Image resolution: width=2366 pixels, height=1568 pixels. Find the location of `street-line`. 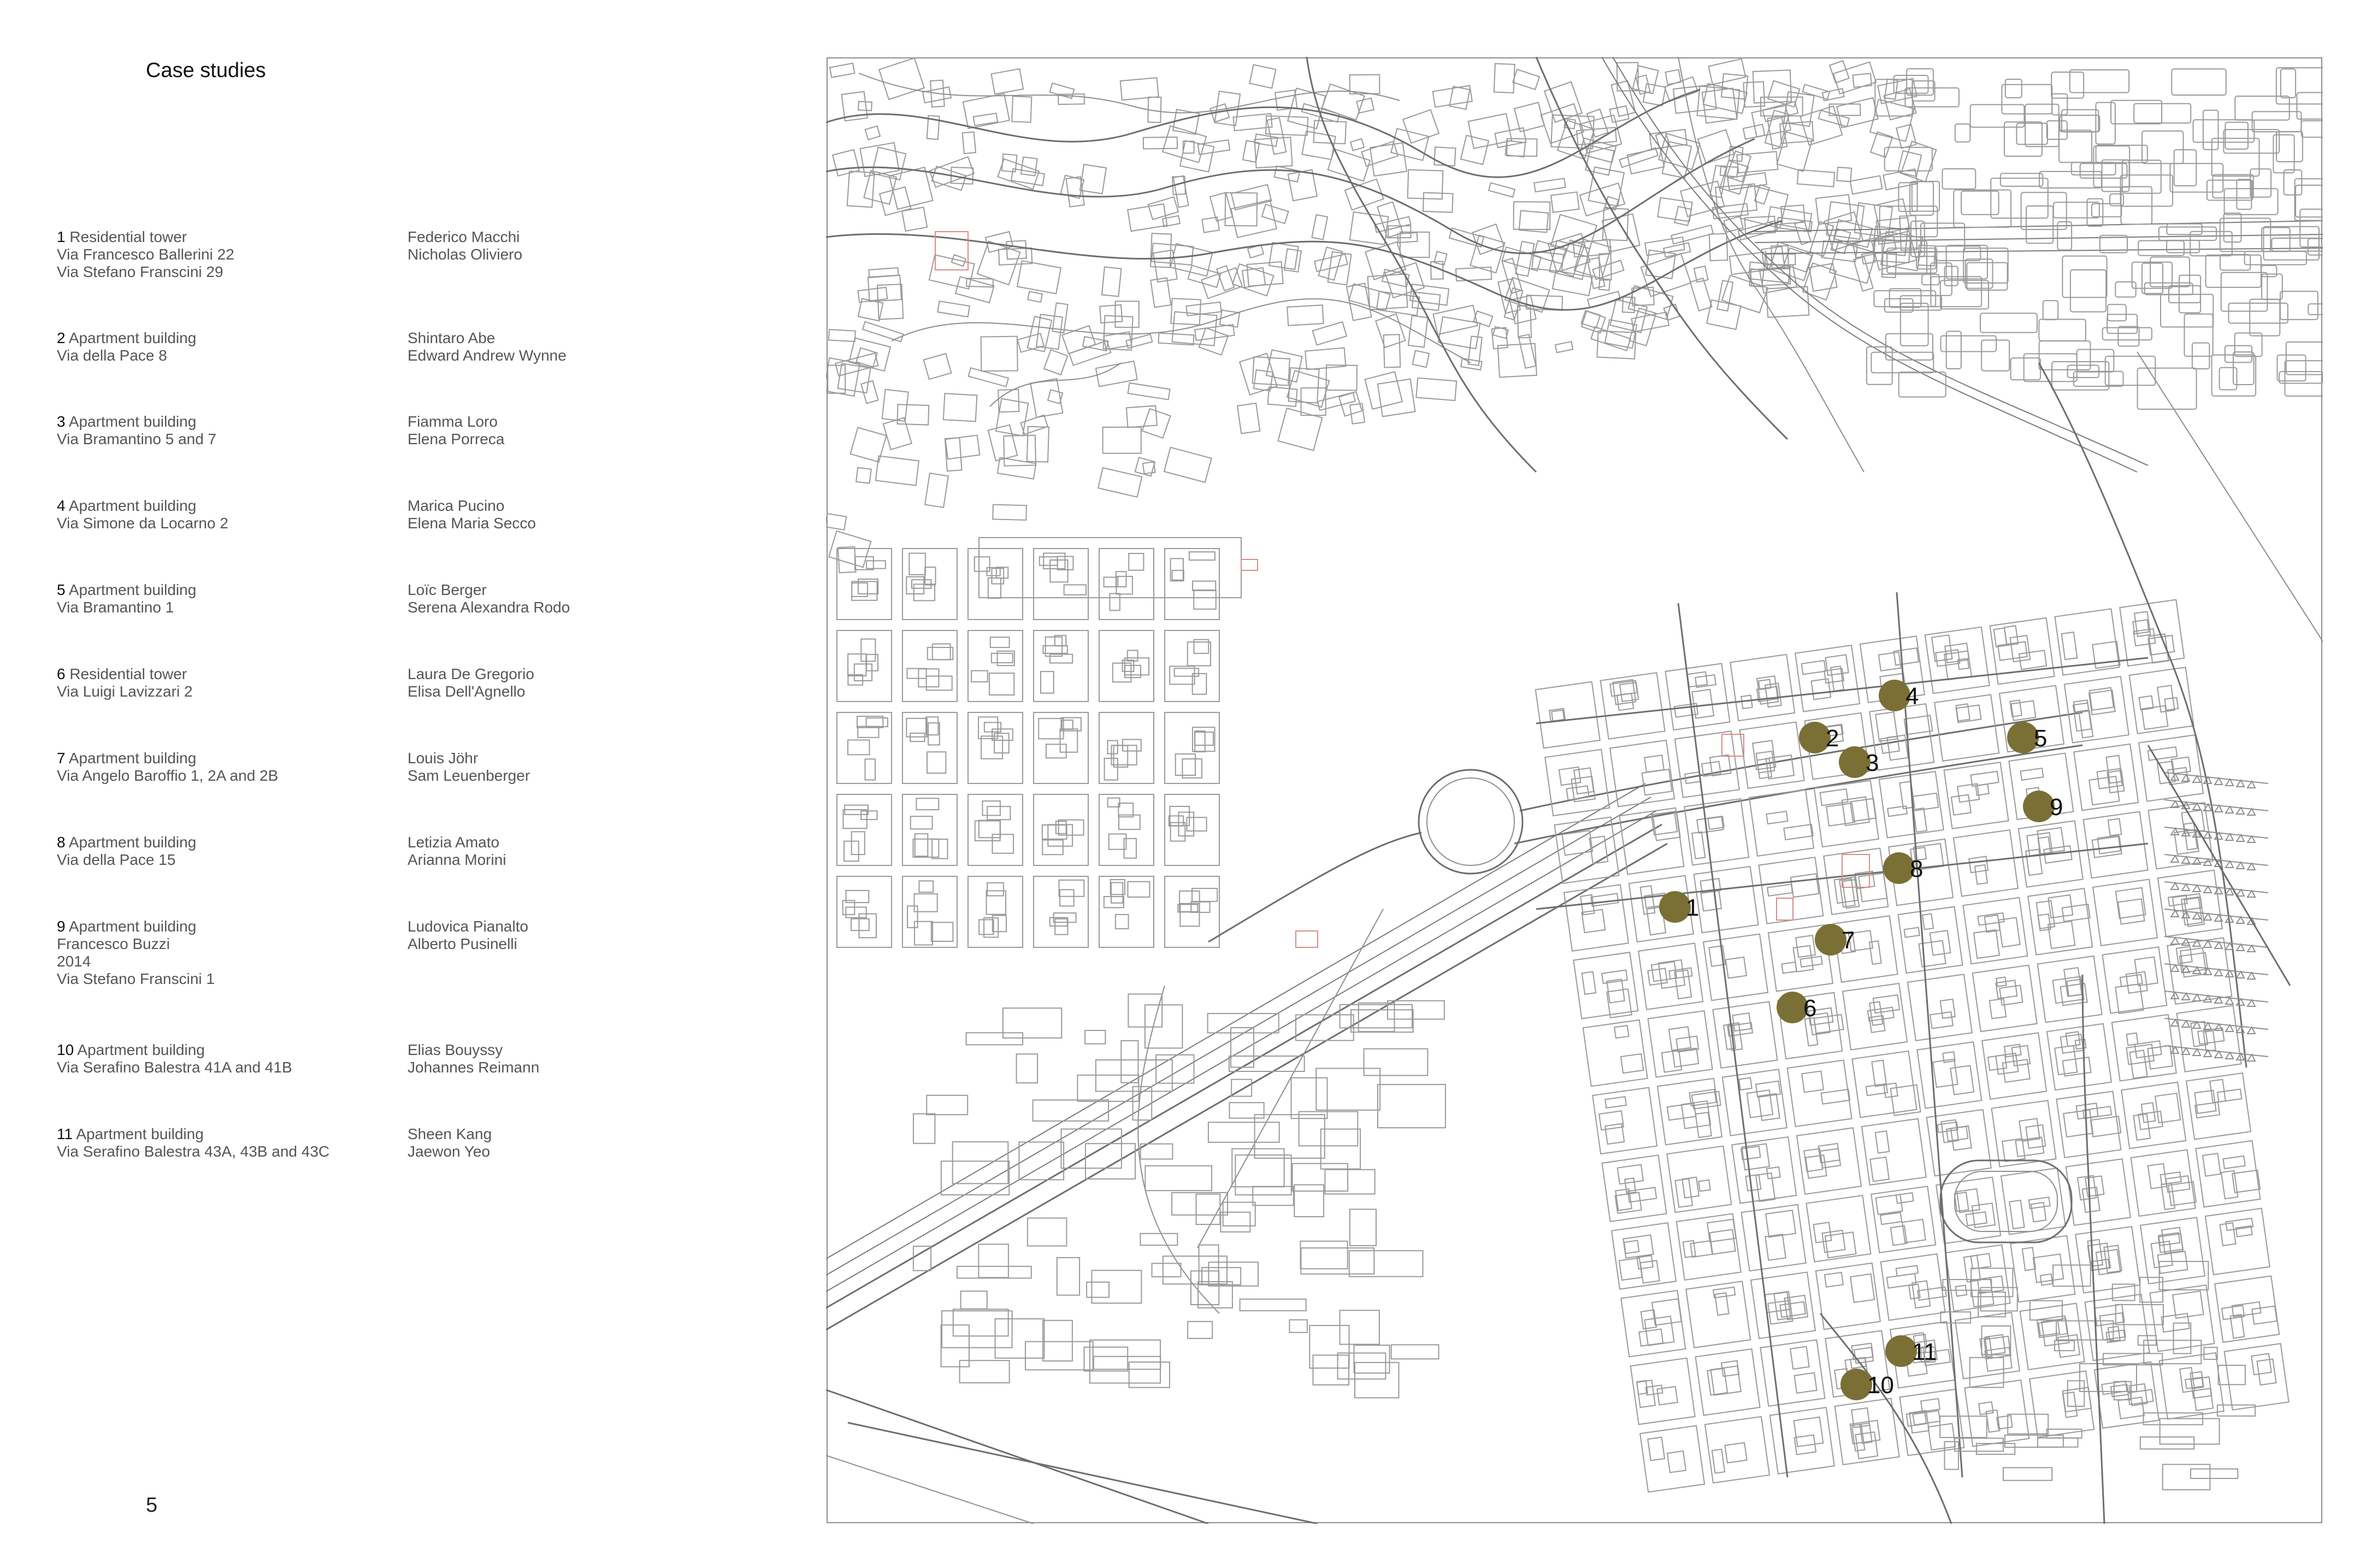

street-line is located at coordinates (930, 1489).